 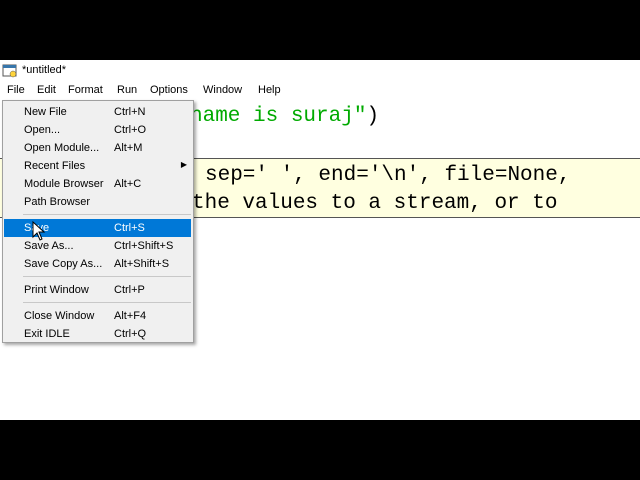 I want to click on menu-item-accel: Ctrl+P, so click(x=129, y=290).